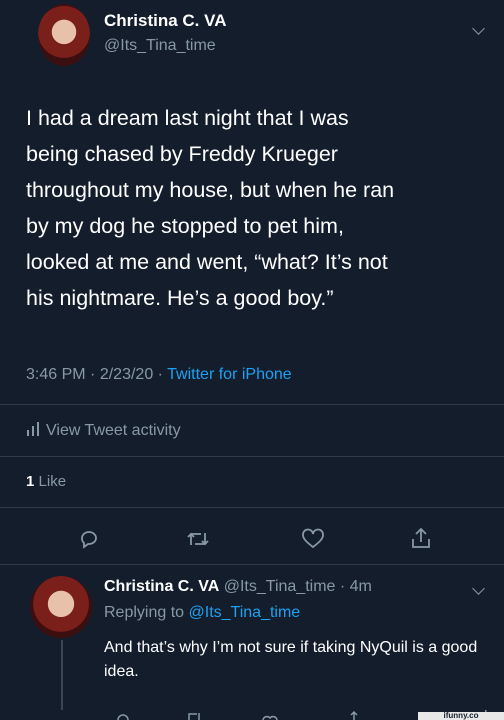  What do you see at coordinates (30, 481) in the screenshot?
I see `likes-count: 1` at bounding box center [30, 481].